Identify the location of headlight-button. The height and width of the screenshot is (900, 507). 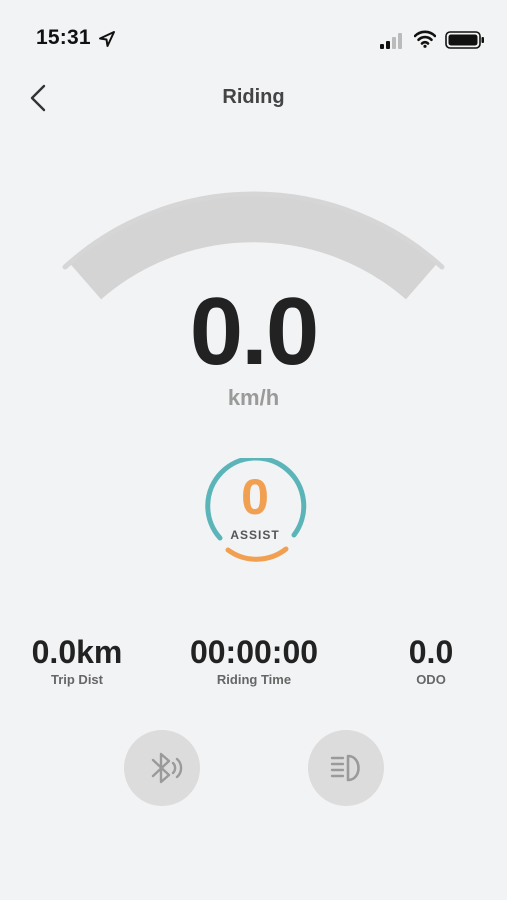
(346, 768).